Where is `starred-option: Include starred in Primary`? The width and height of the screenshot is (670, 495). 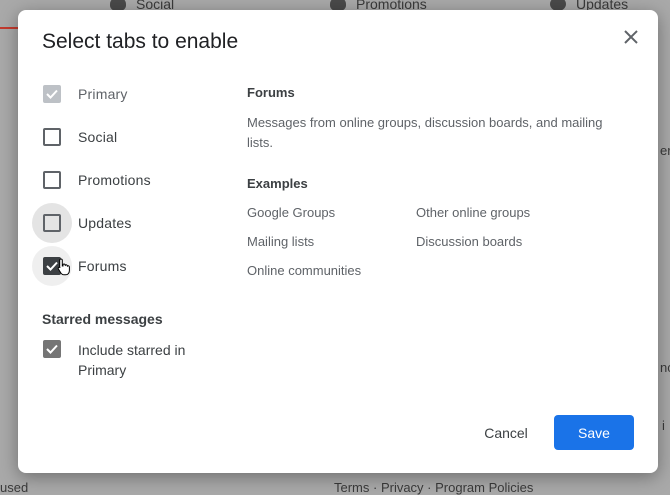
starred-option: Include starred in Primary is located at coordinates (125, 358).